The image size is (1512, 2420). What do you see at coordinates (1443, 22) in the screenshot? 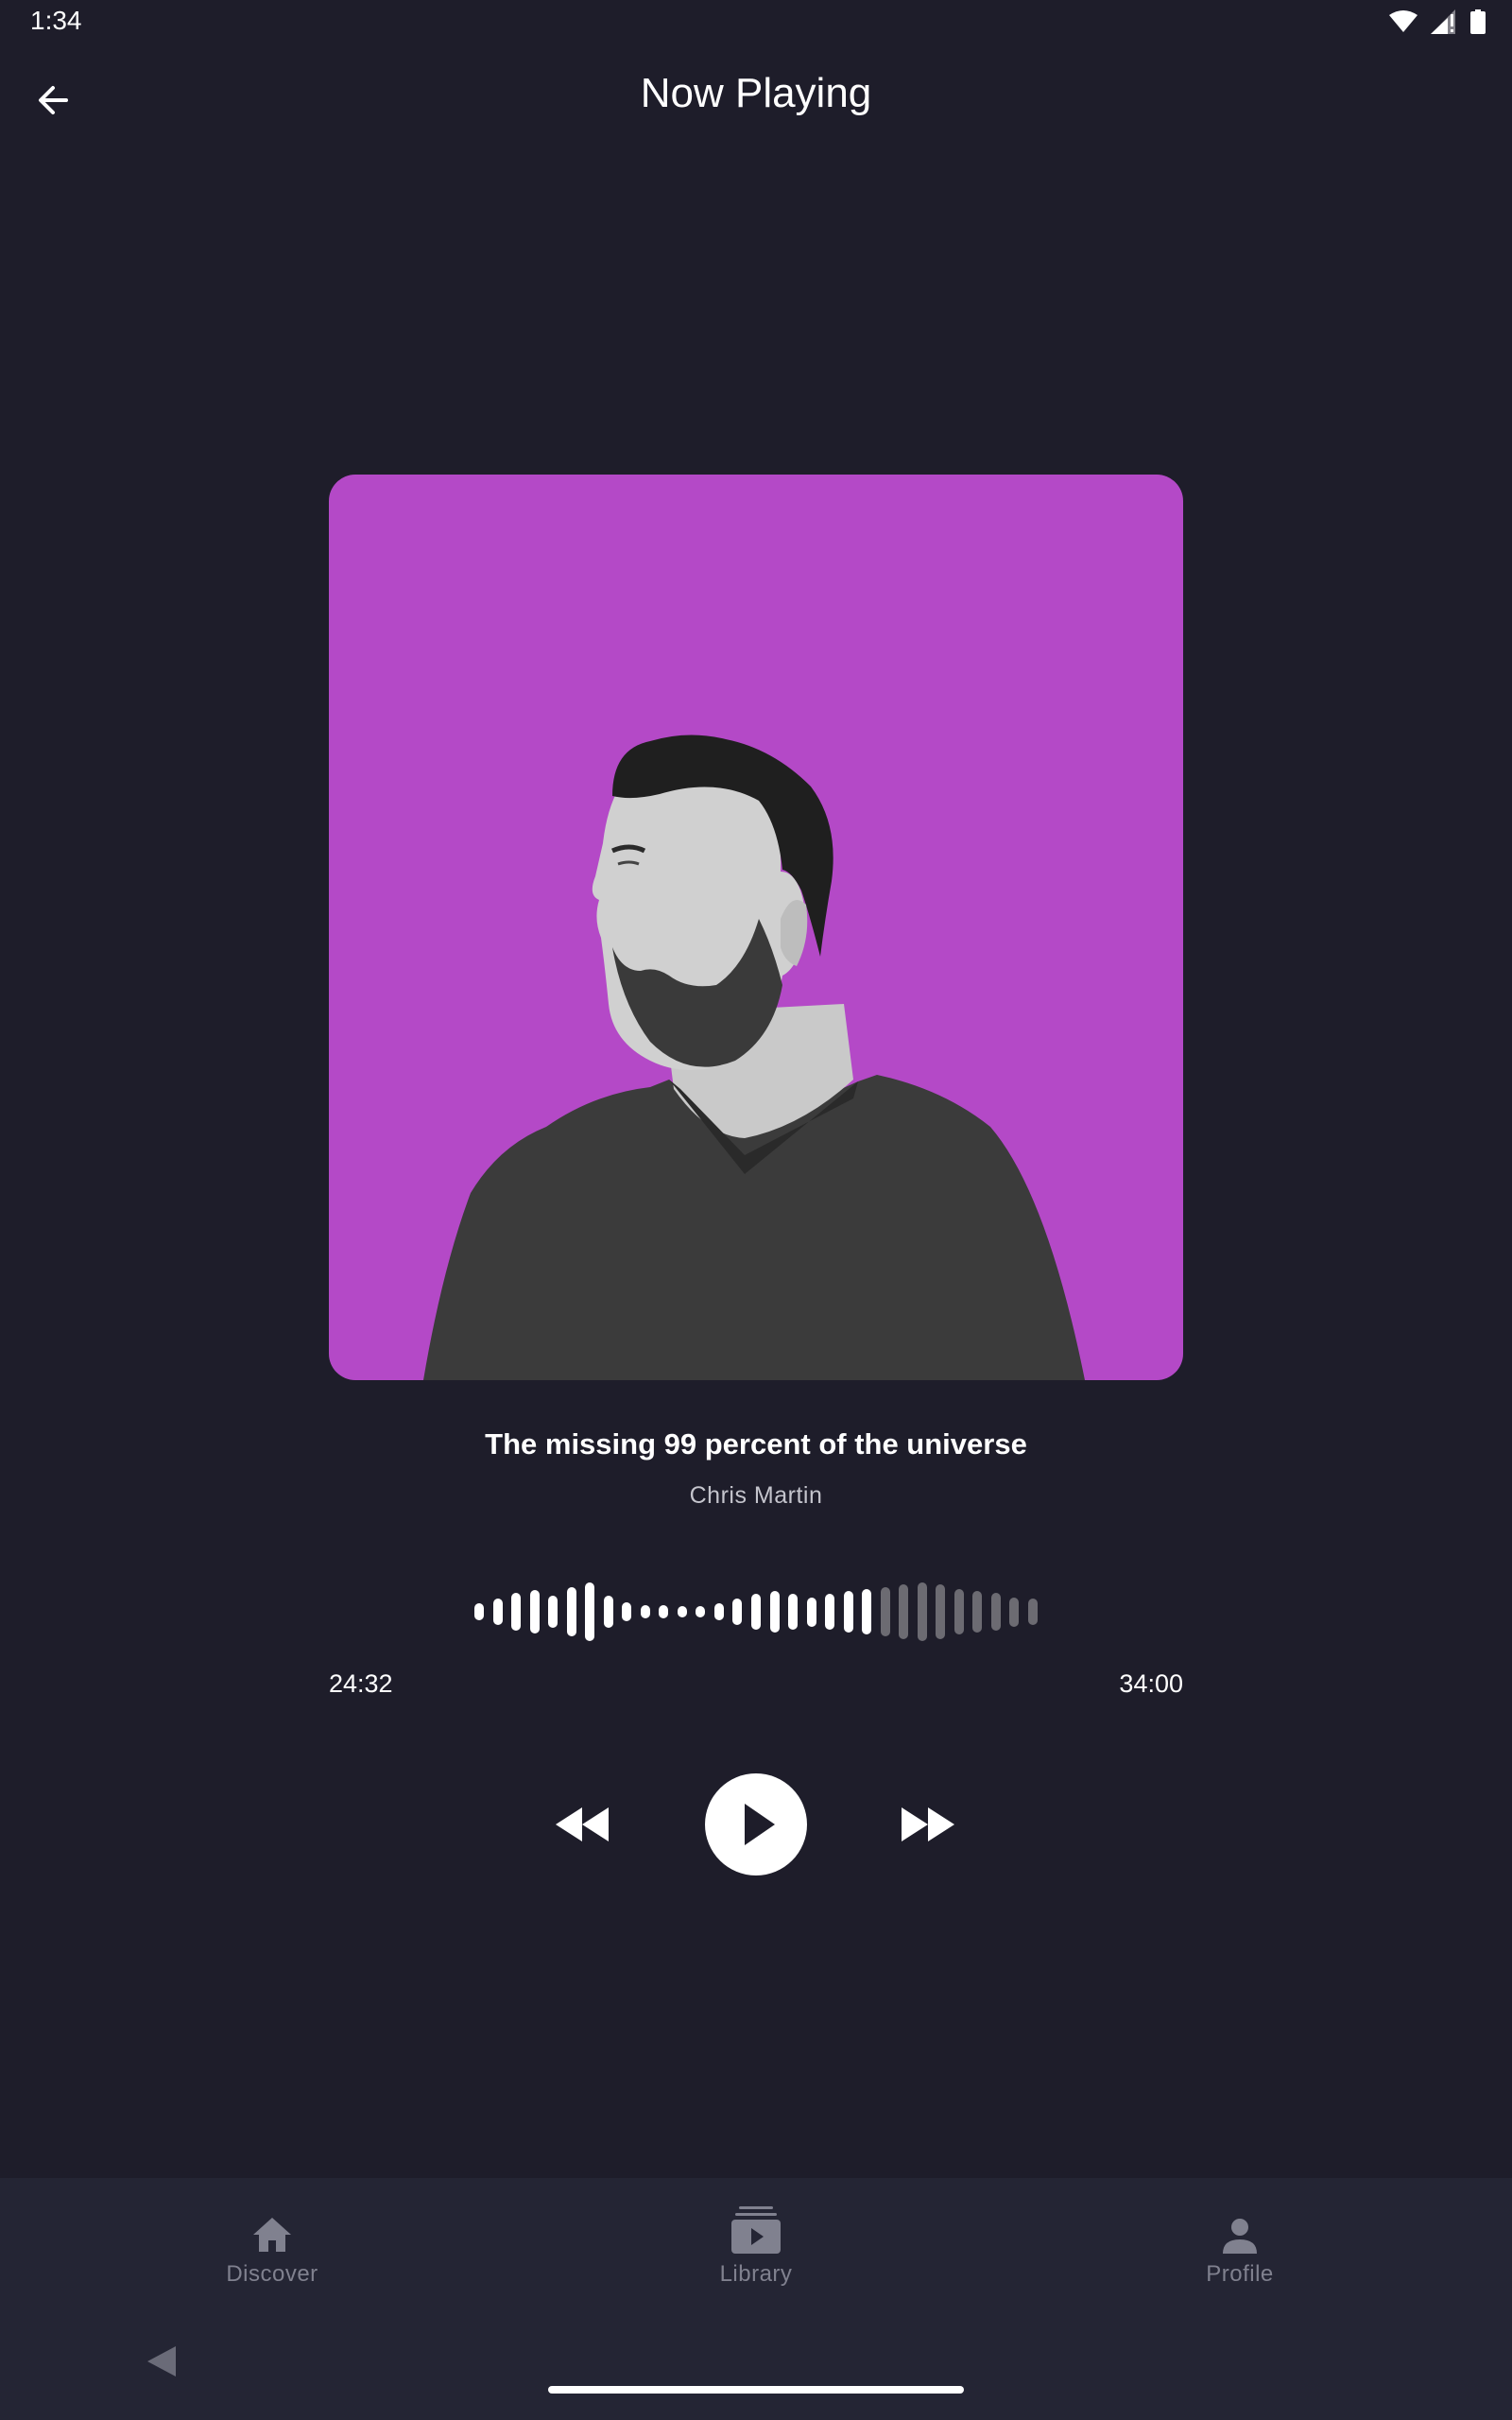
I see `signal-icon` at bounding box center [1443, 22].